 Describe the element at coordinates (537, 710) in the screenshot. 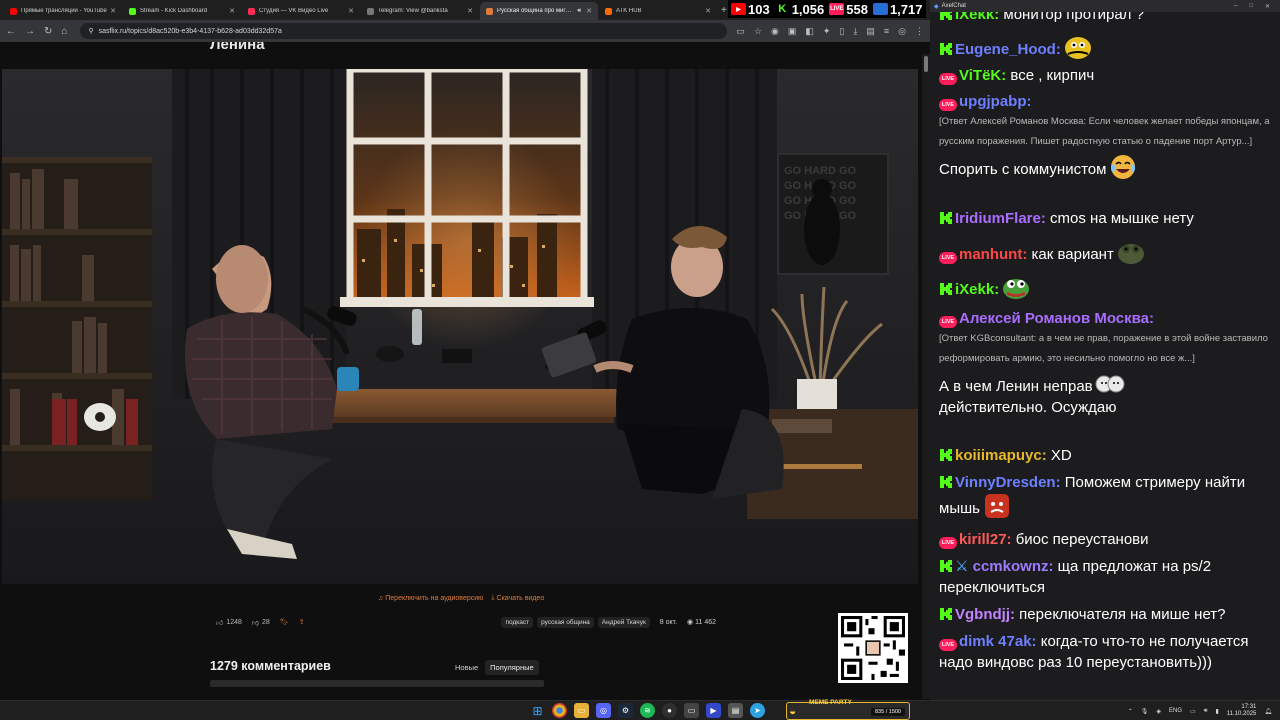

I see `start-icon: ⊞` at that location.